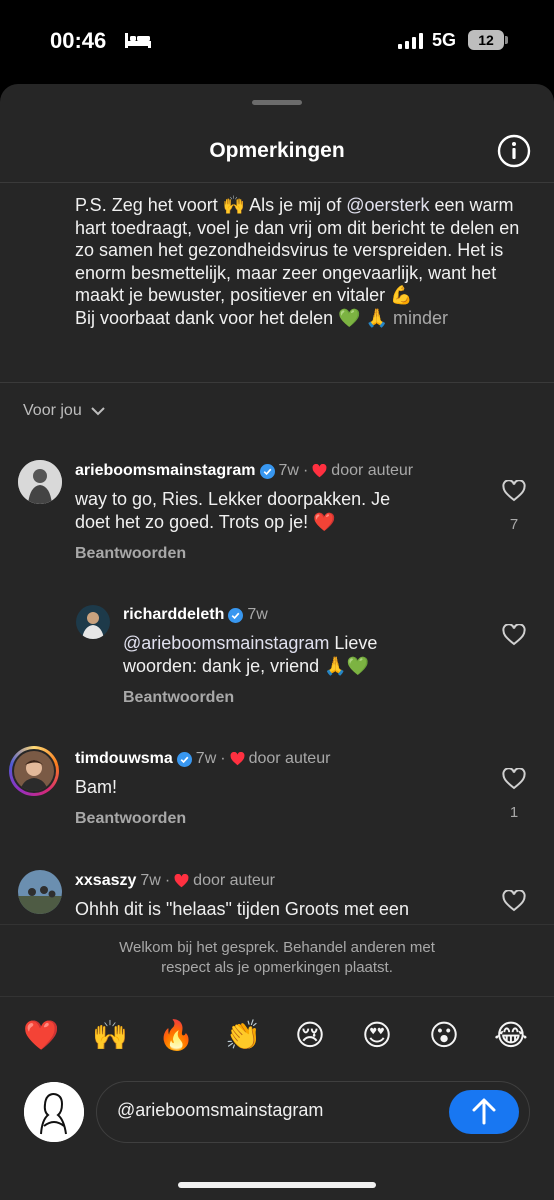  Describe the element at coordinates (277, 42) in the screenshot. I see `status-bar: 00:46 5G 12` at that location.